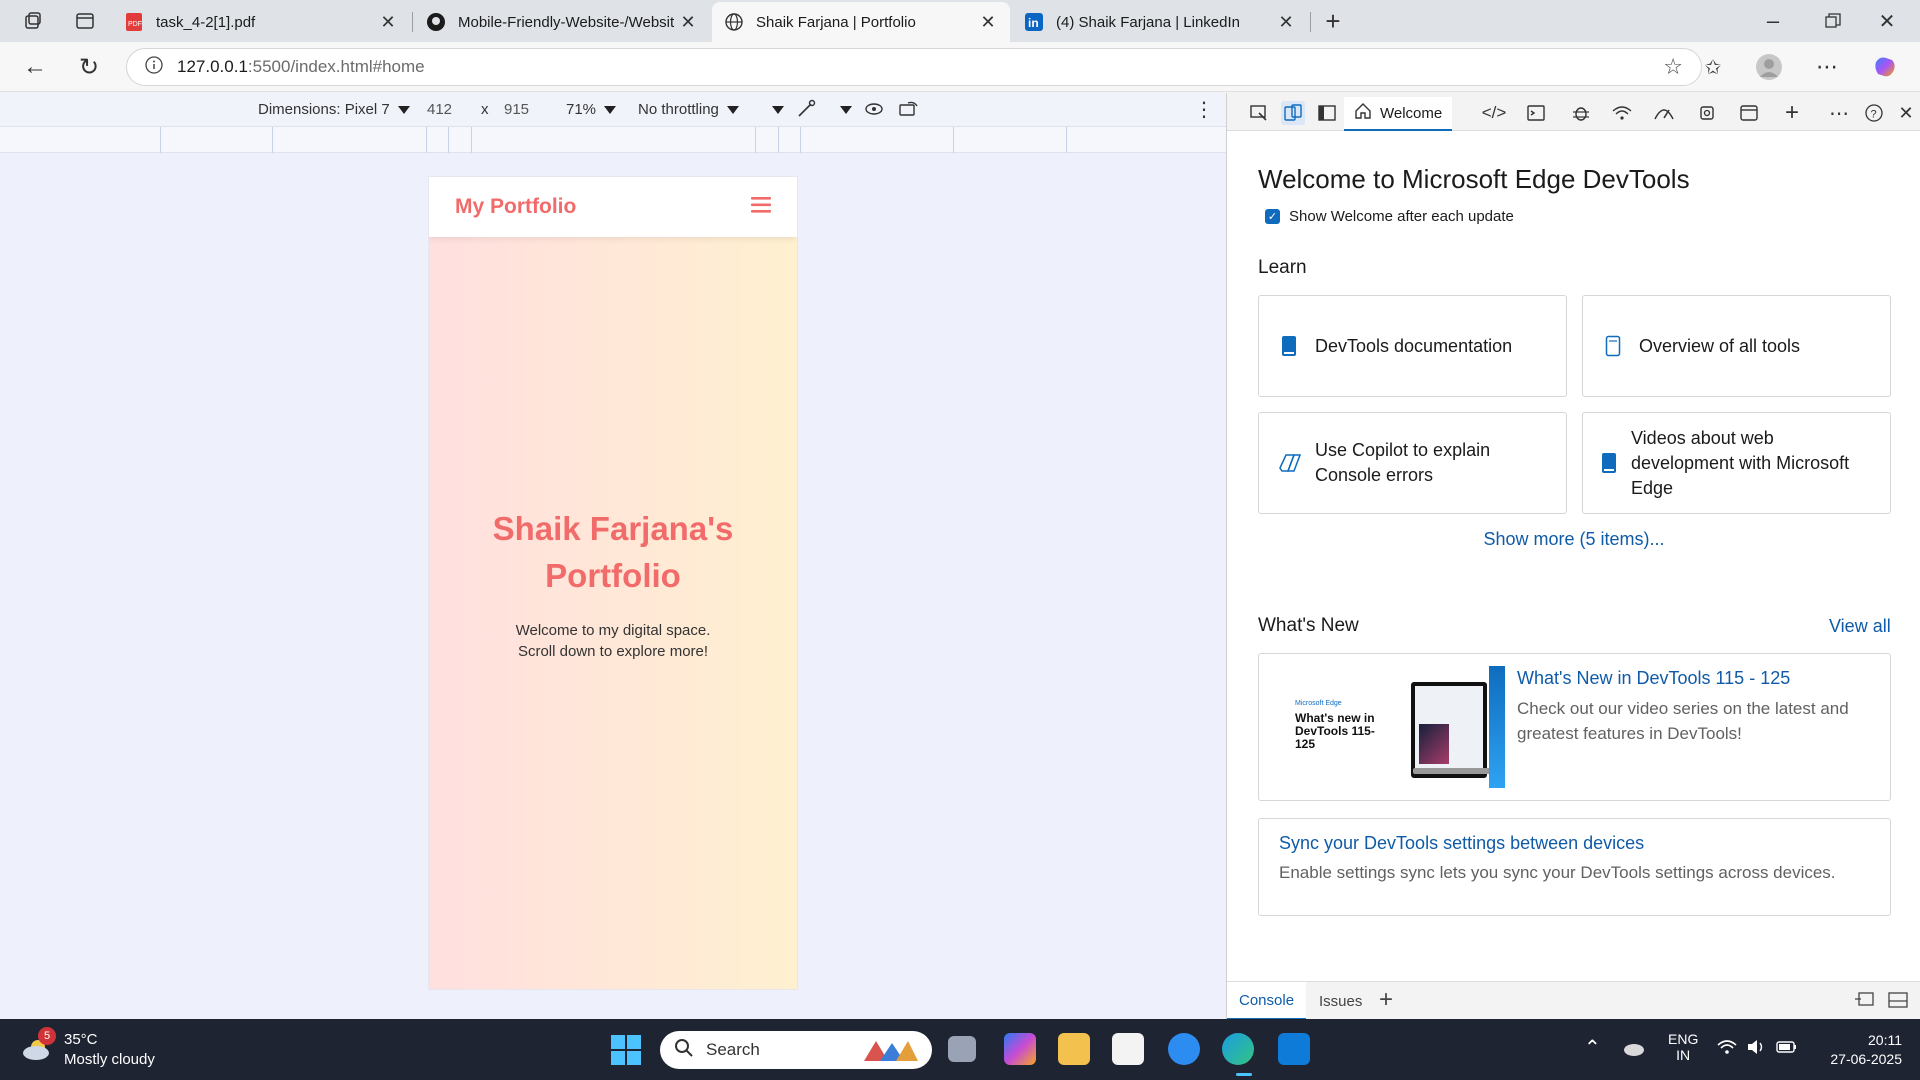  Describe the element at coordinates (1412, 463) in the screenshot. I see `card-copilot-console-errors: Use Copilot to explain Console errors` at that location.